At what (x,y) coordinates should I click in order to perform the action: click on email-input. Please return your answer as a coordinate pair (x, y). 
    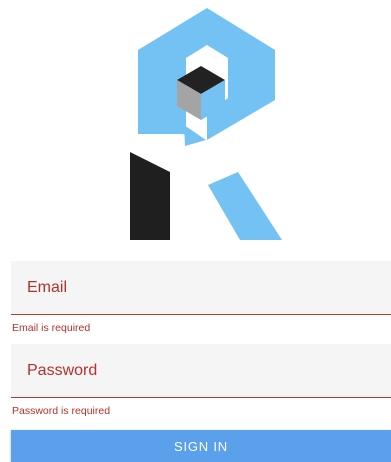
    Looking at the image, I should click on (201, 287).